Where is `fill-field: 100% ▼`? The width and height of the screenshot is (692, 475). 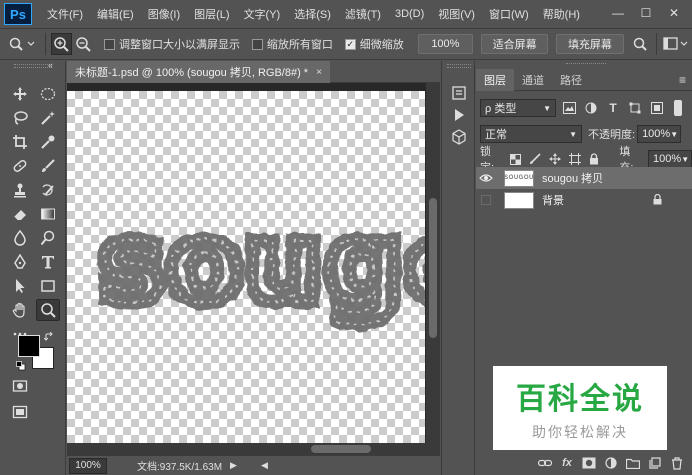 fill-field: 100% ▼ is located at coordinates (670, 159).